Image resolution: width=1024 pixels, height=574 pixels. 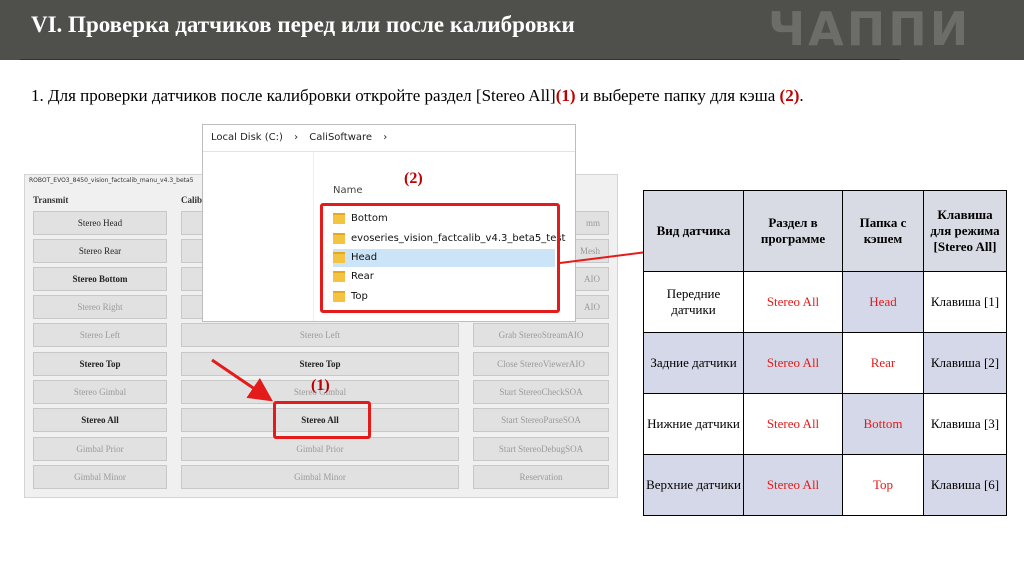 I want to click on table-cell: Head, so click(x=883, y=302).